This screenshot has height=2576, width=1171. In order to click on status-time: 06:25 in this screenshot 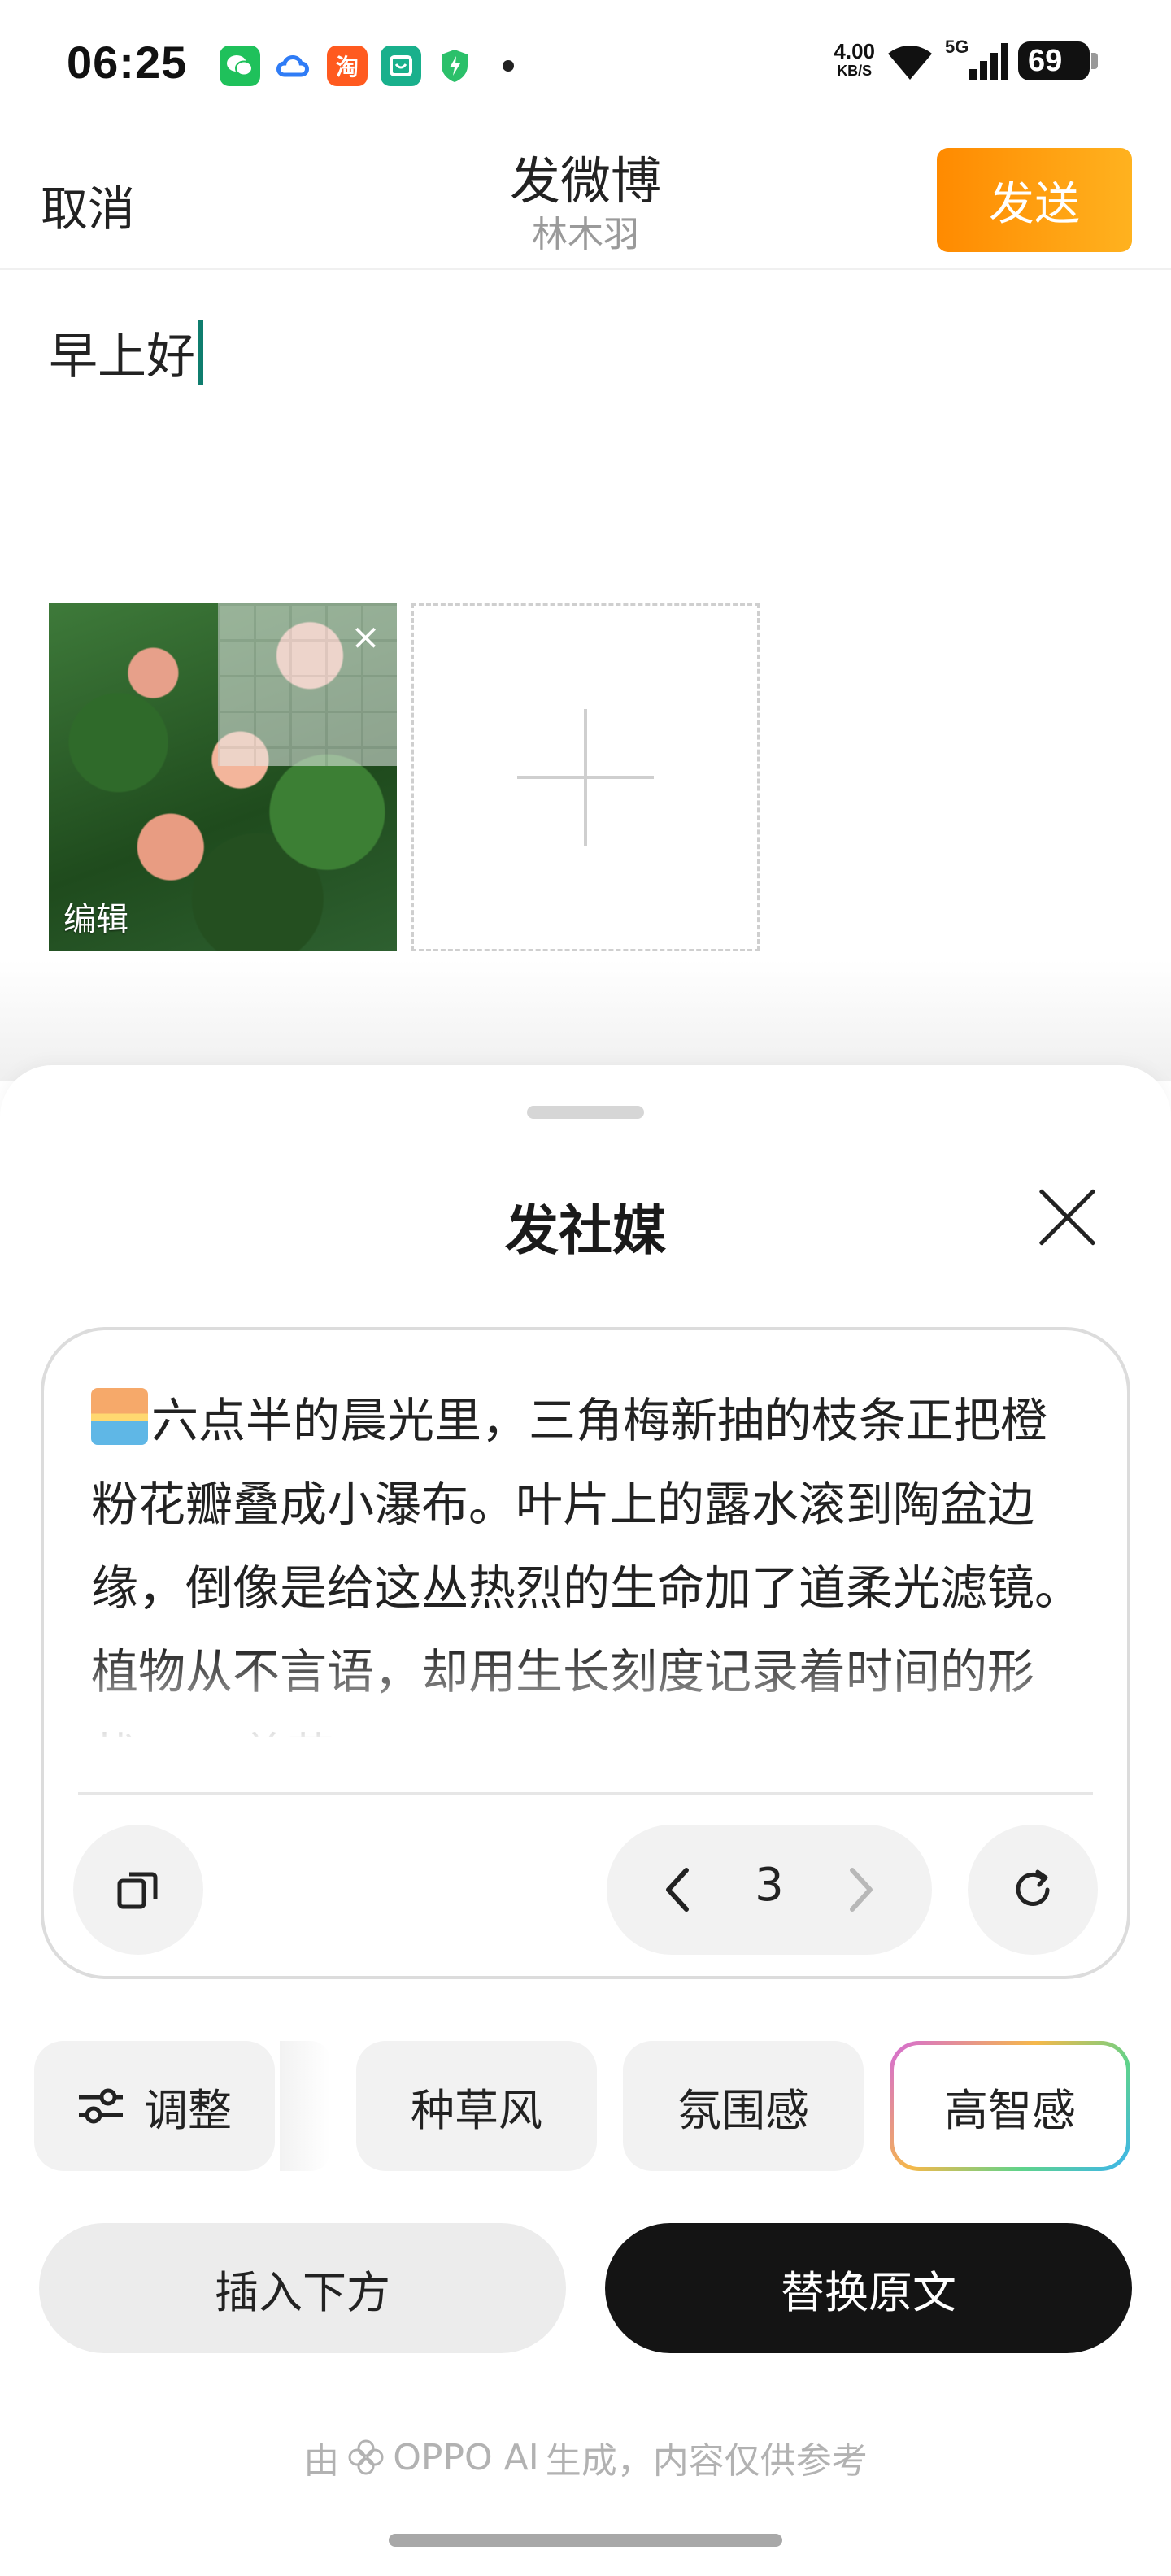, I will do `click(128, 63)`.